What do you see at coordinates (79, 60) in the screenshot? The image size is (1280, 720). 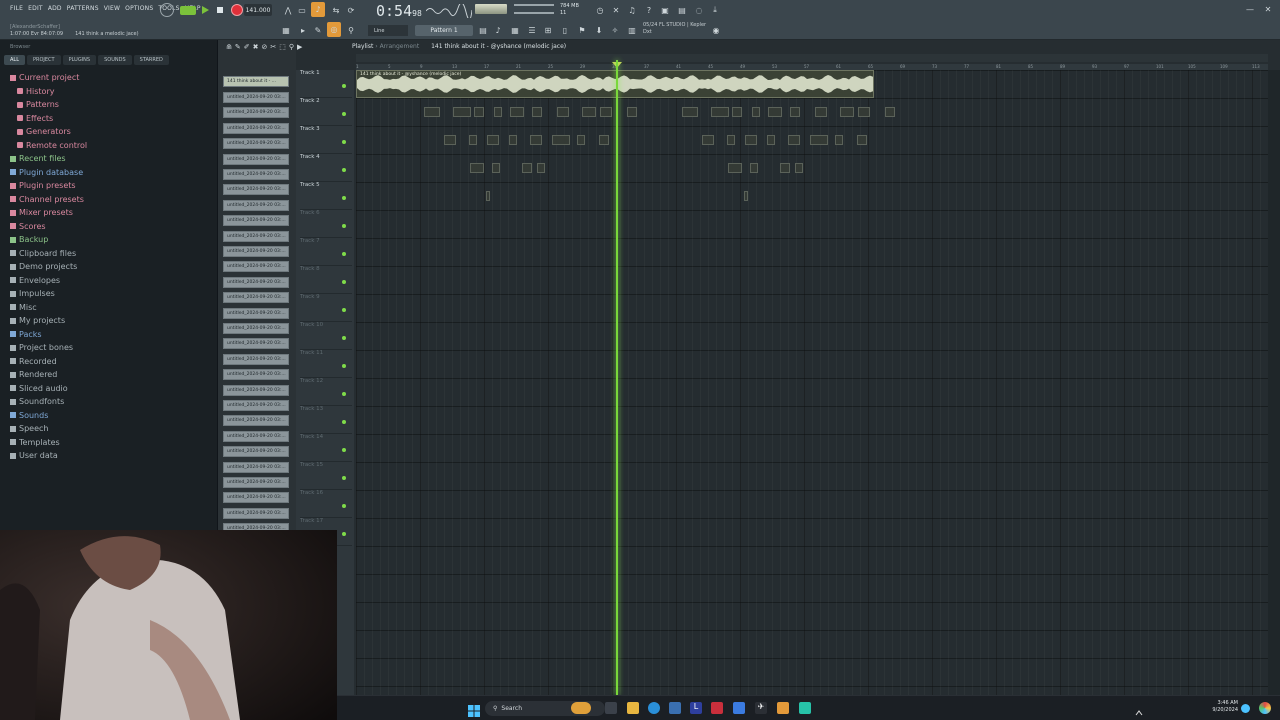 I see `browser-tab-plugins: PLUGINS` at bounding box center [79, 60].